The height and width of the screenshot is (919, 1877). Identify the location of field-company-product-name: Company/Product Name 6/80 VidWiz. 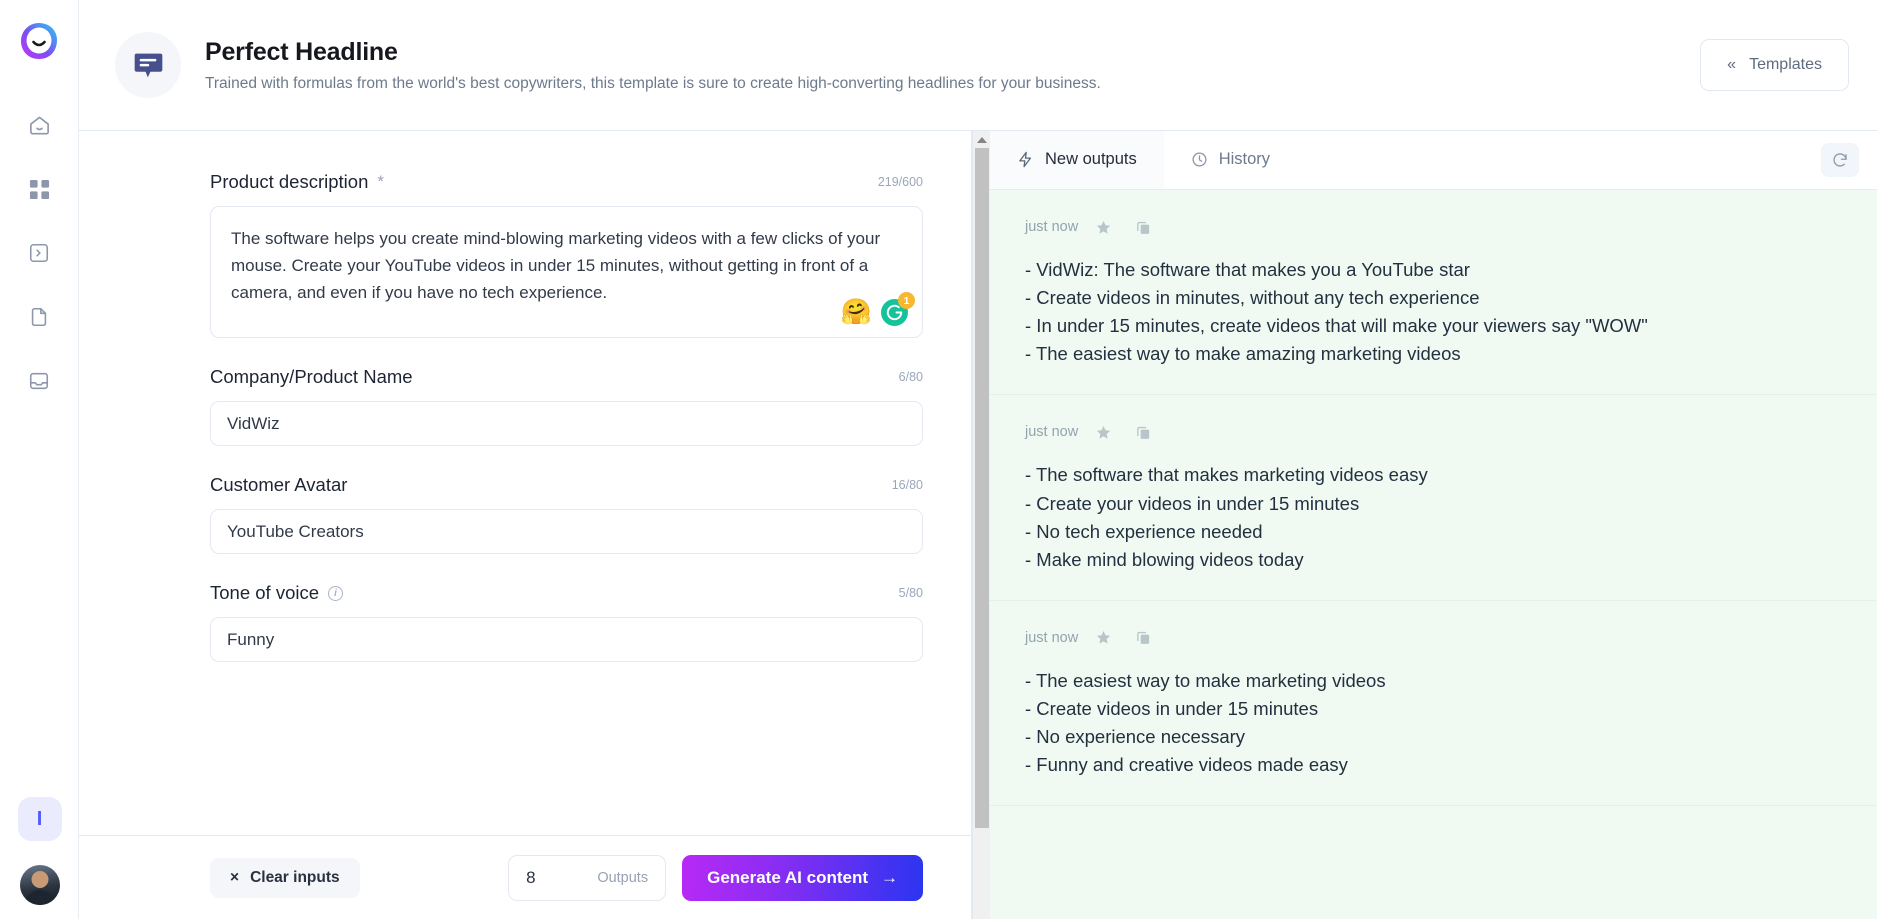
(566, 406).